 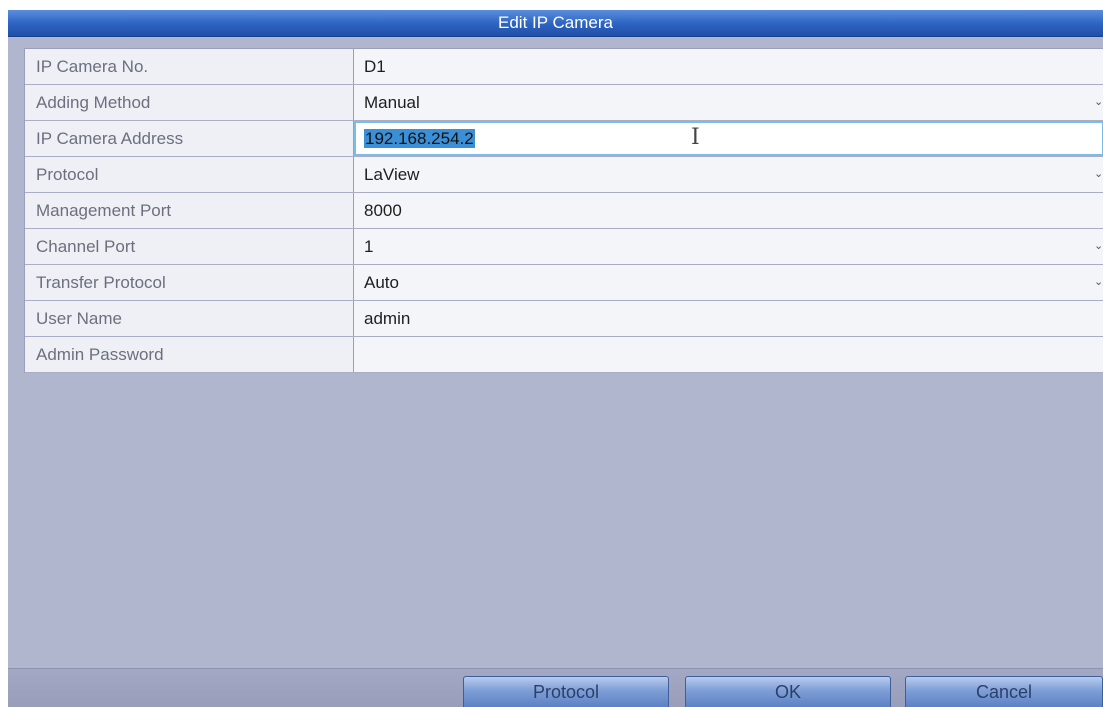 I want to click on dialog-title: Edit IP Camera, so click(x=555, y=22).